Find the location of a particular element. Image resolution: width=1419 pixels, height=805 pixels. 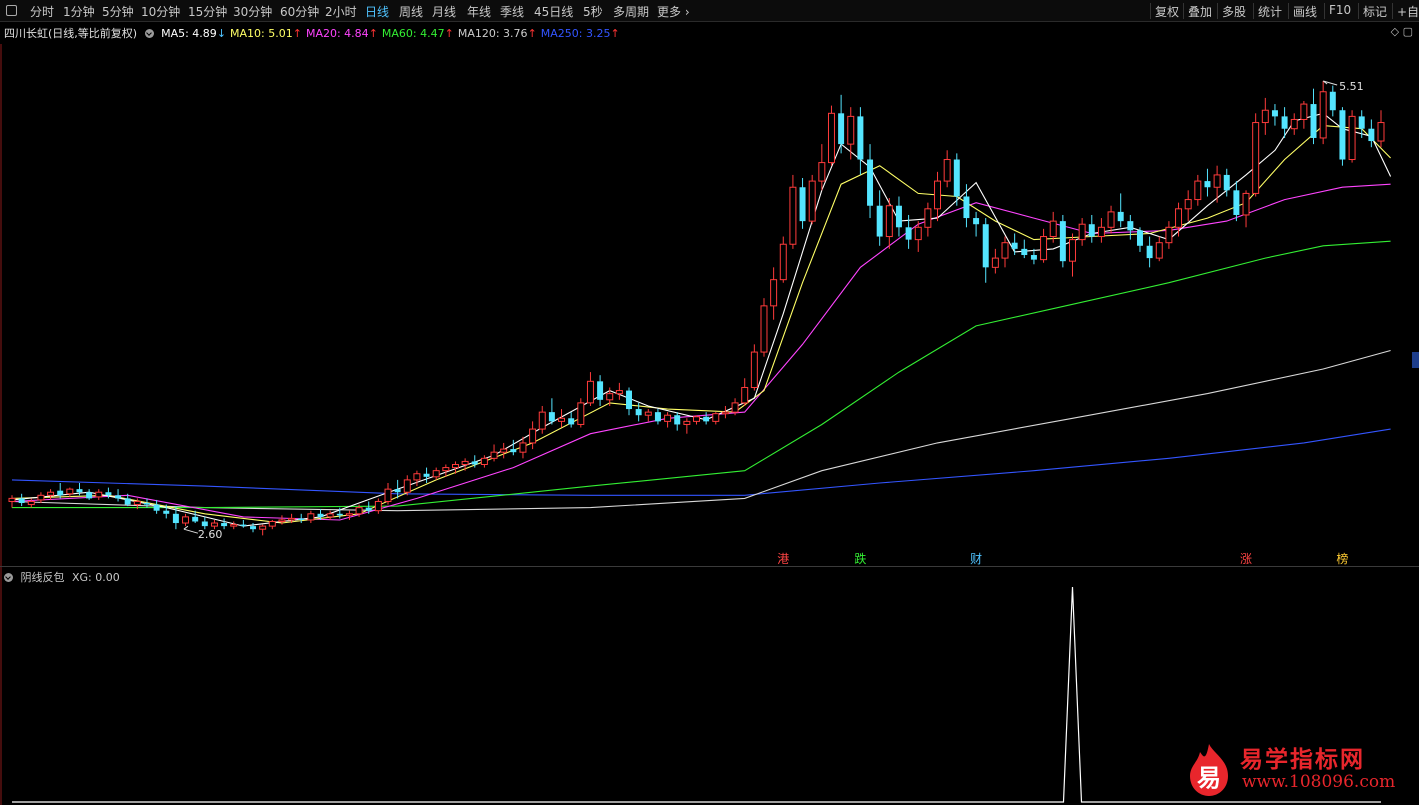

indicator-legend: 阴线反包 XG: 0.00 is located at coordinates (62, 577).